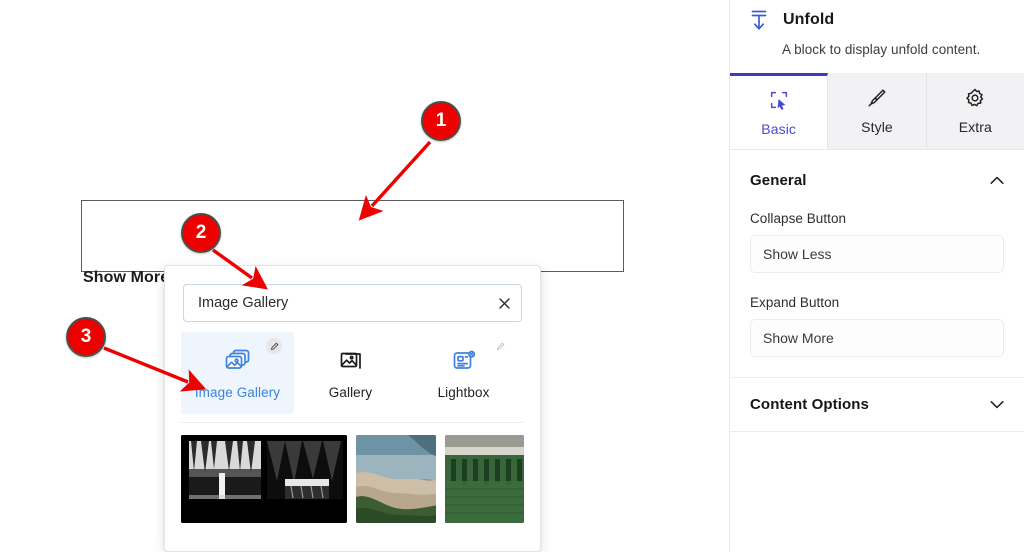 This screenshot has width=1024, height=552. I want to click on tab-basic: Basic, so click(779, 111).